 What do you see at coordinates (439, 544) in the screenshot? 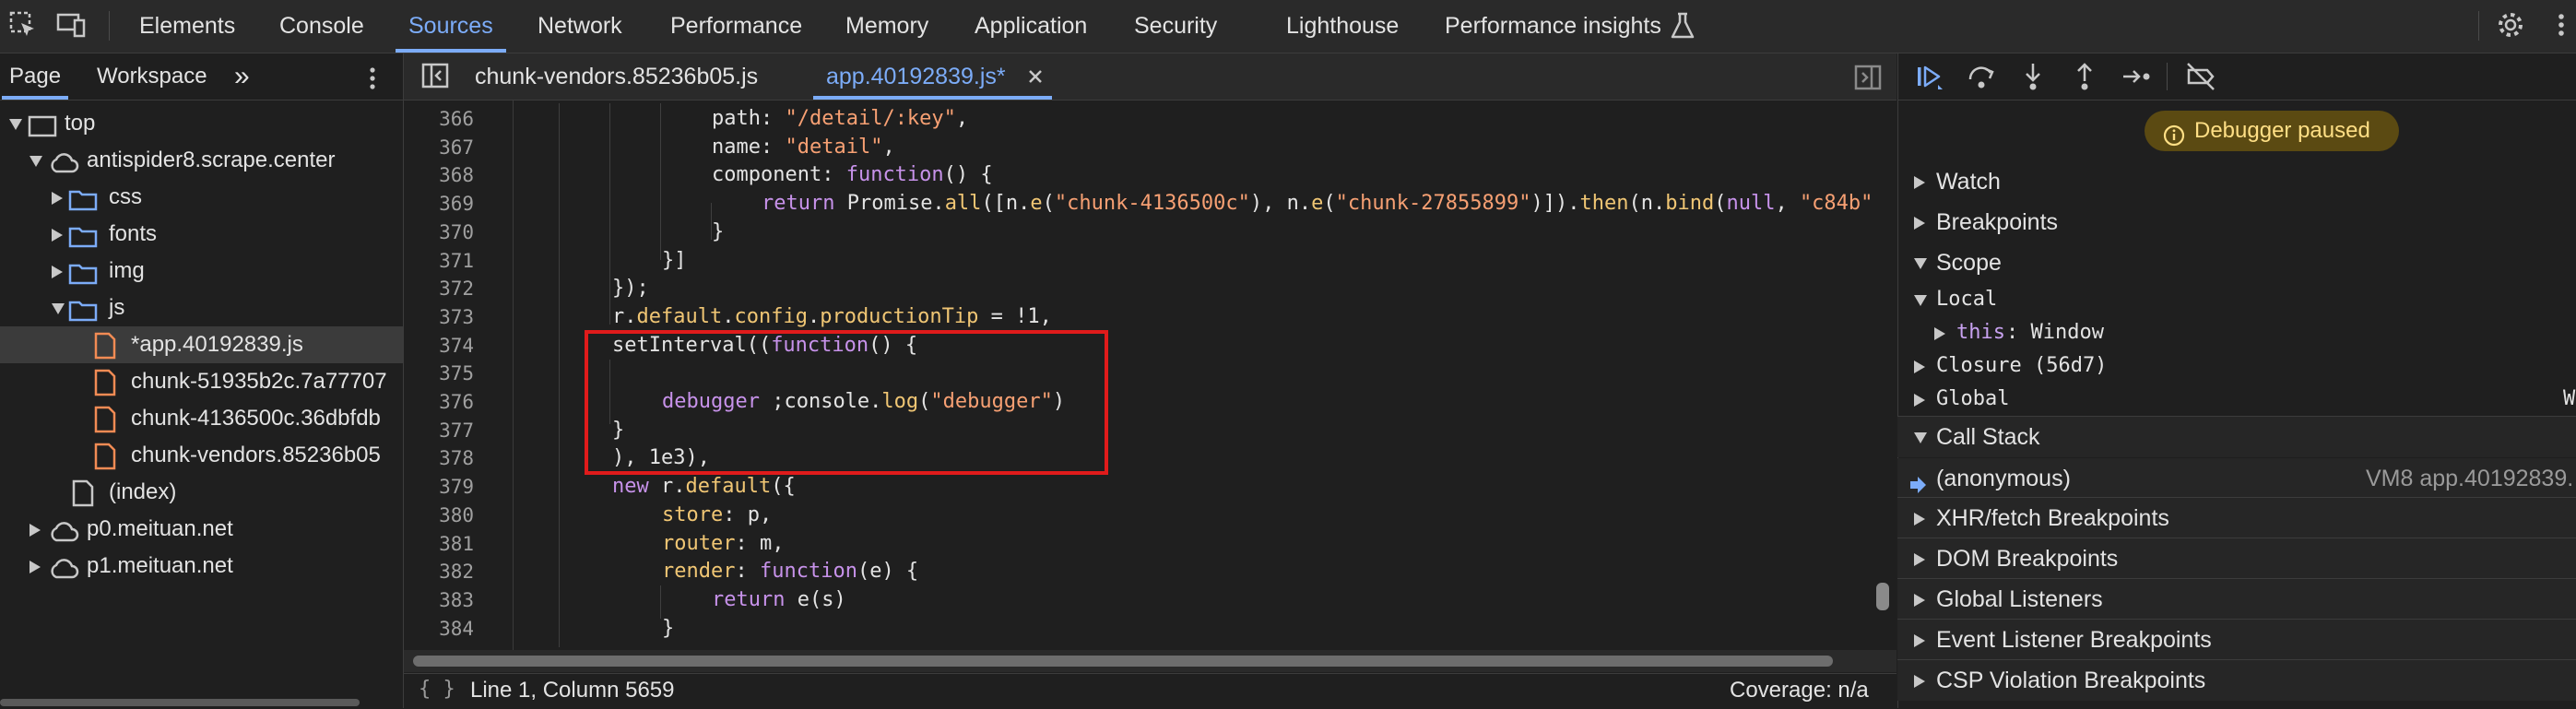
I see `line-number: 381` at bounding box center [439, 544].